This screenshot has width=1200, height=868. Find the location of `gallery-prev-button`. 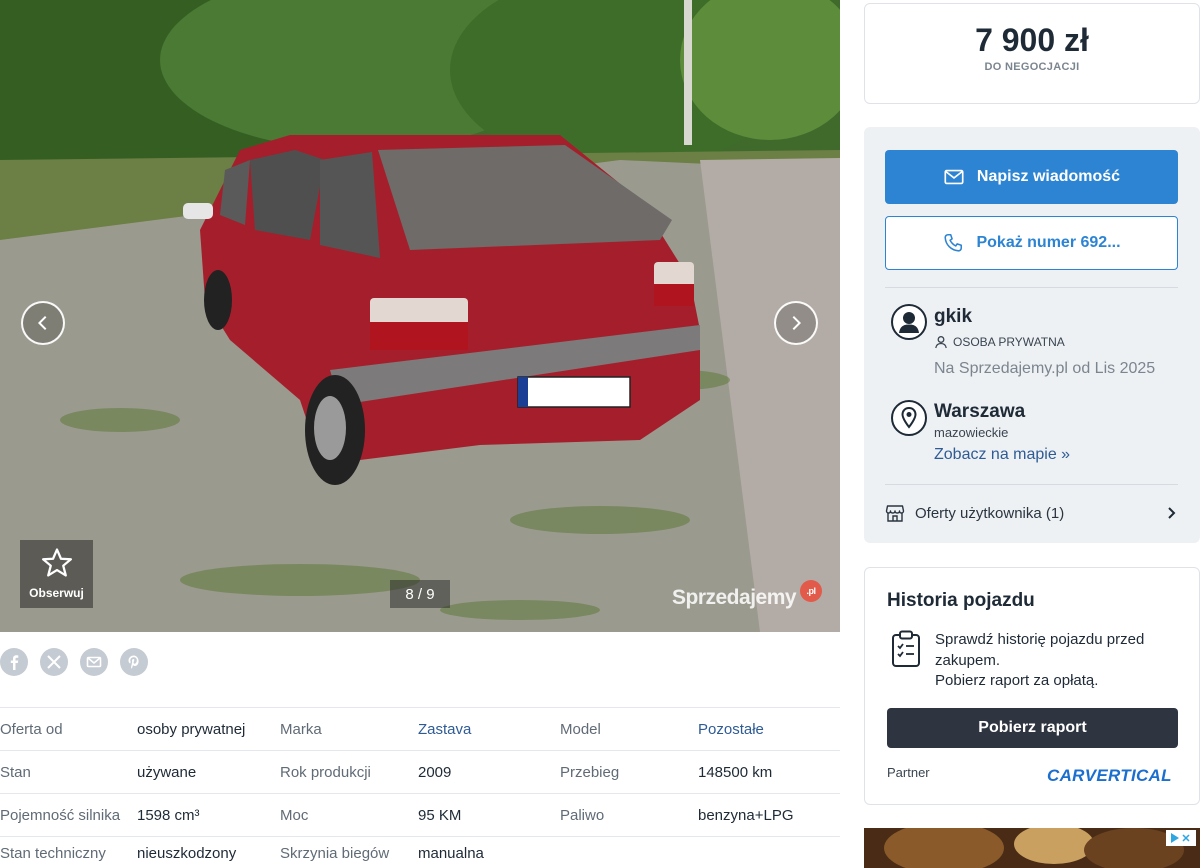

gallery-prev-button is located at coordinates (43, 323).